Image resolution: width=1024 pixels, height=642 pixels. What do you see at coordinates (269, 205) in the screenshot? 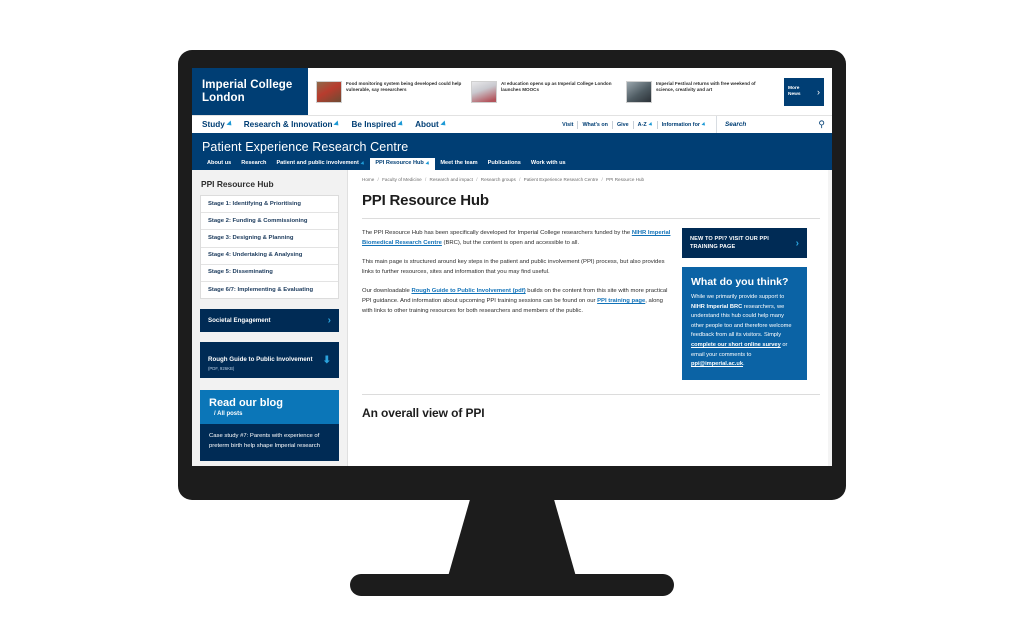
I see `sidebar-item-stage-1: Stage 1: Identifying & Prioritising` at bounding box center [269, 205].